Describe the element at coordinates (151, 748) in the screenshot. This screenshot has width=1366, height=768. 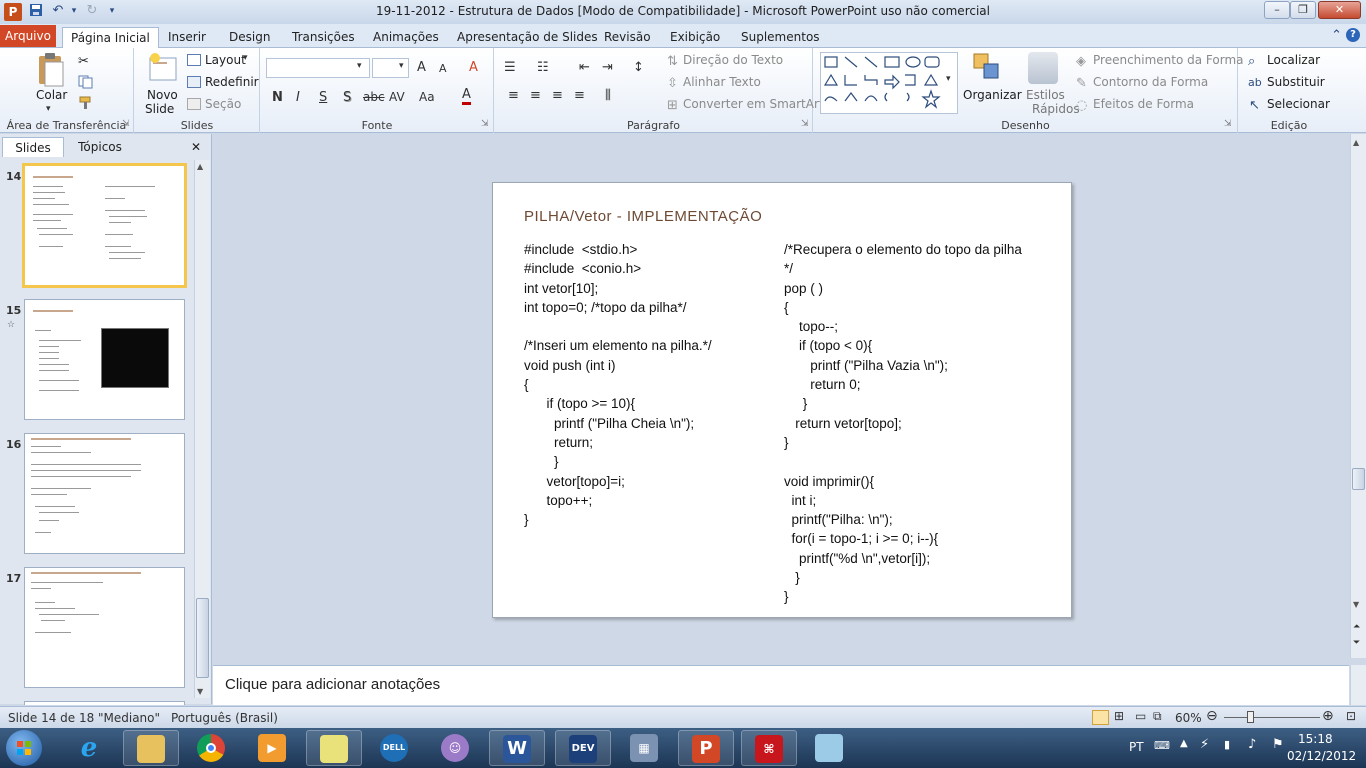
I see `windows-explorer-icon` at that location.